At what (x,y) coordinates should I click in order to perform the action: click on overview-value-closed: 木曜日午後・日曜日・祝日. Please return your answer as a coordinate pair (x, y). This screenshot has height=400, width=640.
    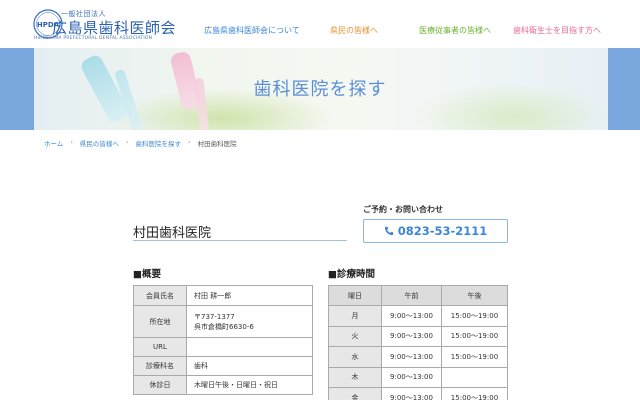
    Looking at the image, I should click on (249, 385).